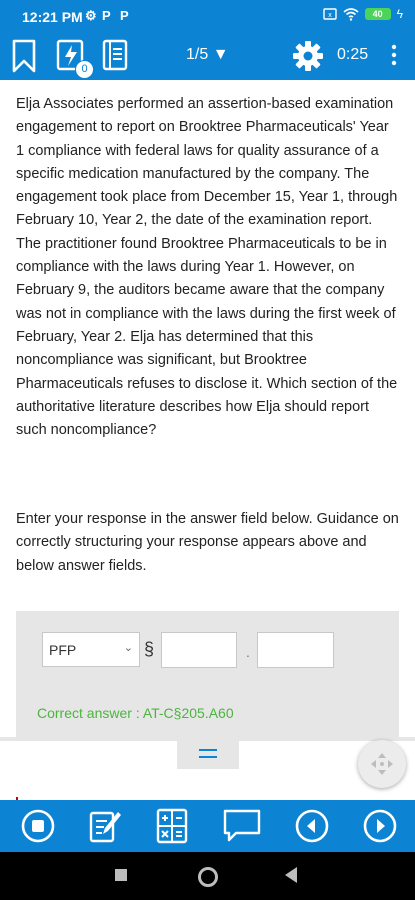 The height and width of the screenshot is (900, 415). What do you see at coordinates (135, 713) in the screenshot?
I see `correct-answer-text: Correct answer : AT-C§205.A60` at bounding box center [135, 713].